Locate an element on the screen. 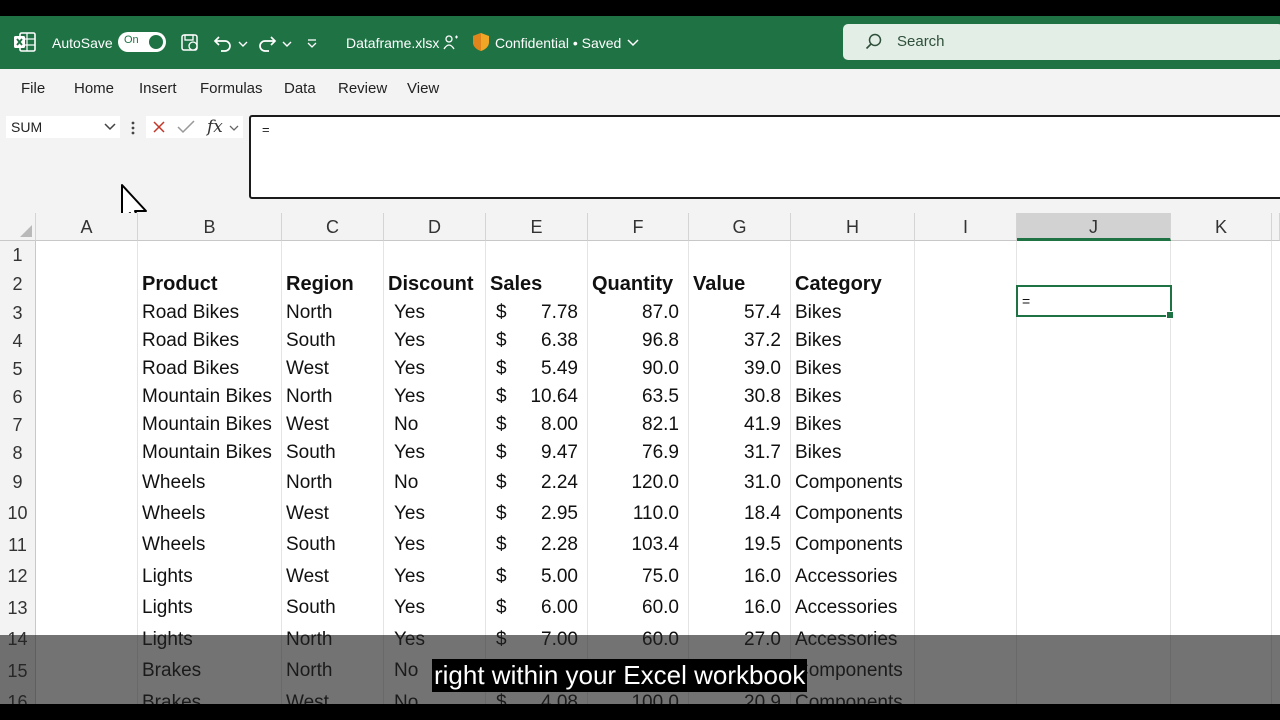 The image size is (1280, 720). cell-quantity: 90.0 is located at coordinates (635, 369).